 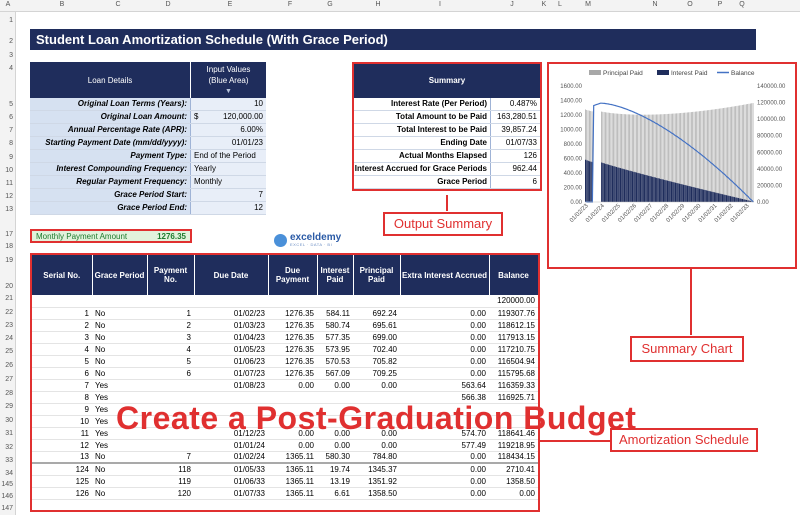 What do you see at coordinates (228, 182) in the screenshot?
I see `loan-detail-value: Monthly` at bounding box center [228, 182].